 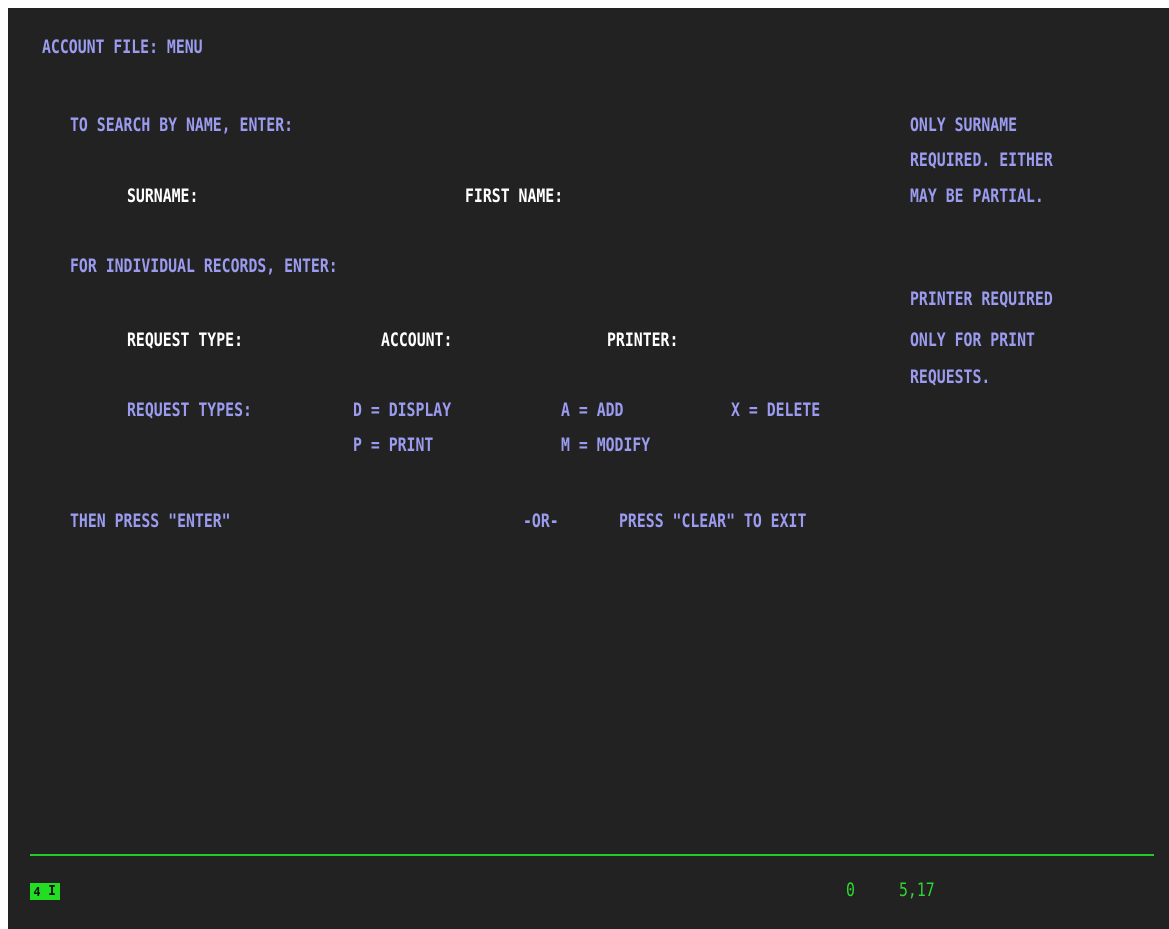 I want to click on surname-label: SURNAME:, so click(x=163, y=196).